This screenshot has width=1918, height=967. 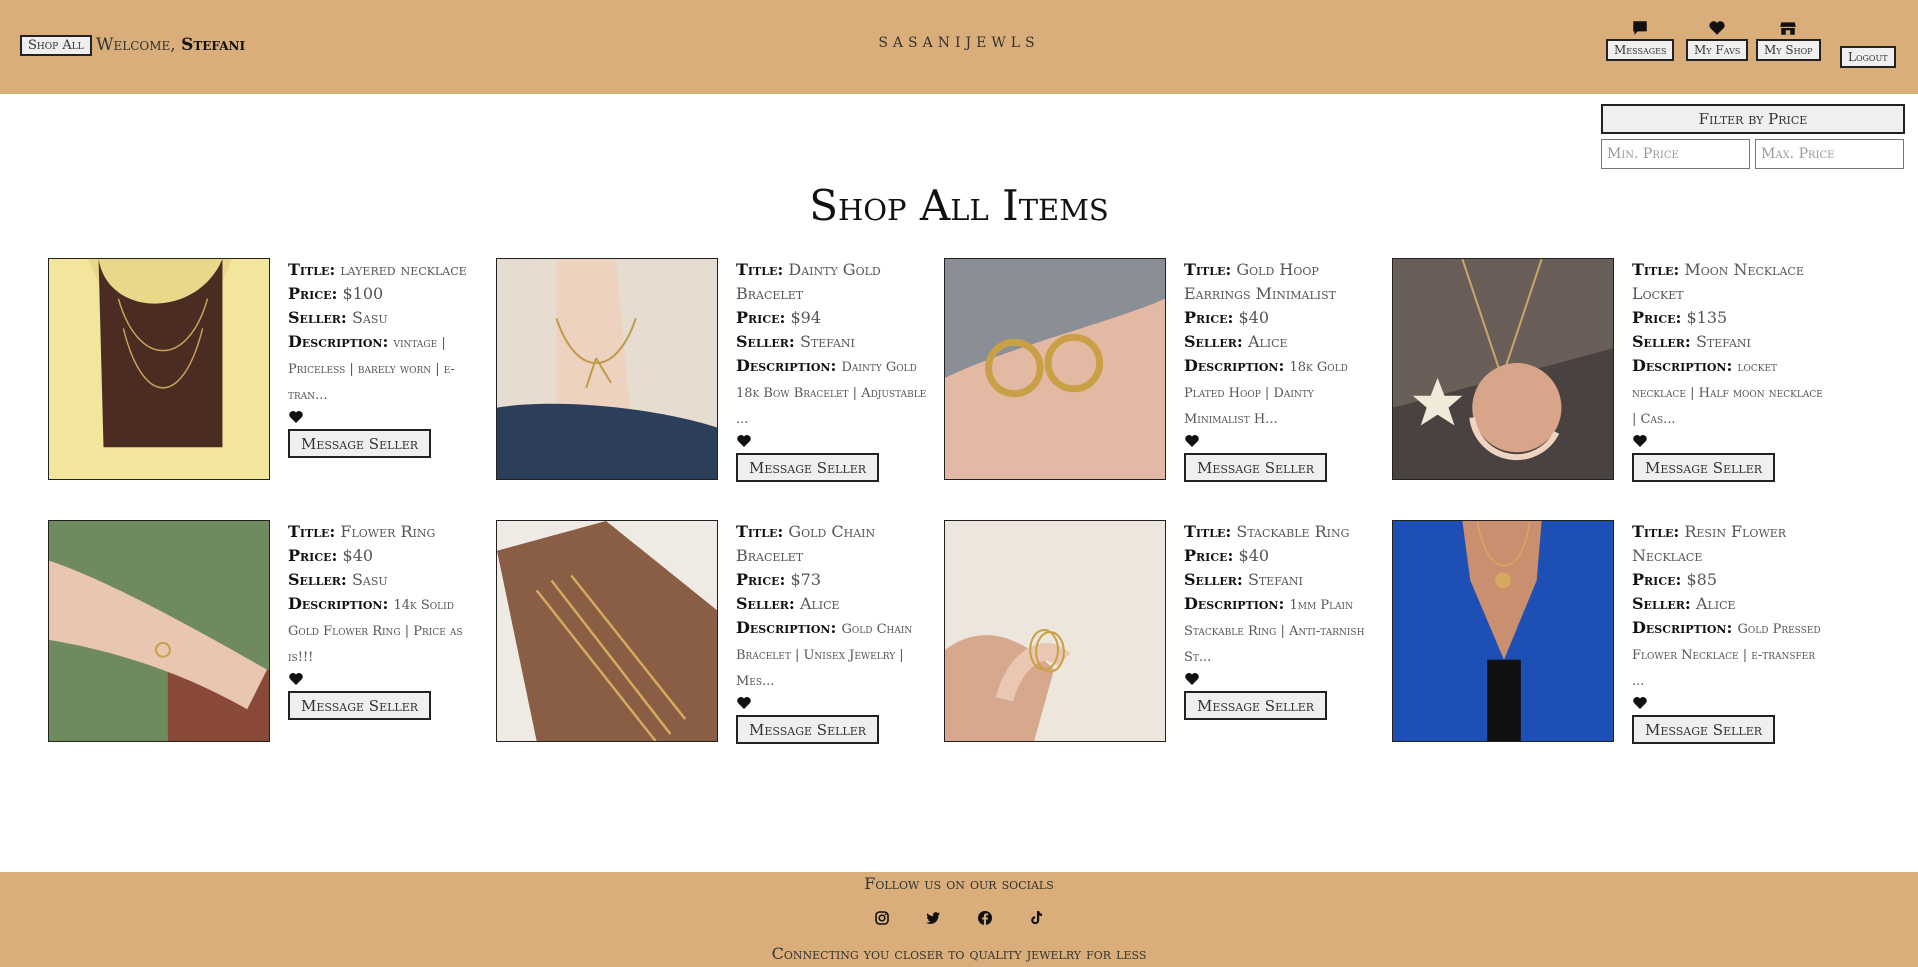 What do you see at coordinates (1715, 603) in the screenshot?
I see `seller-value: Alice` at bounding box center [1715, 603].